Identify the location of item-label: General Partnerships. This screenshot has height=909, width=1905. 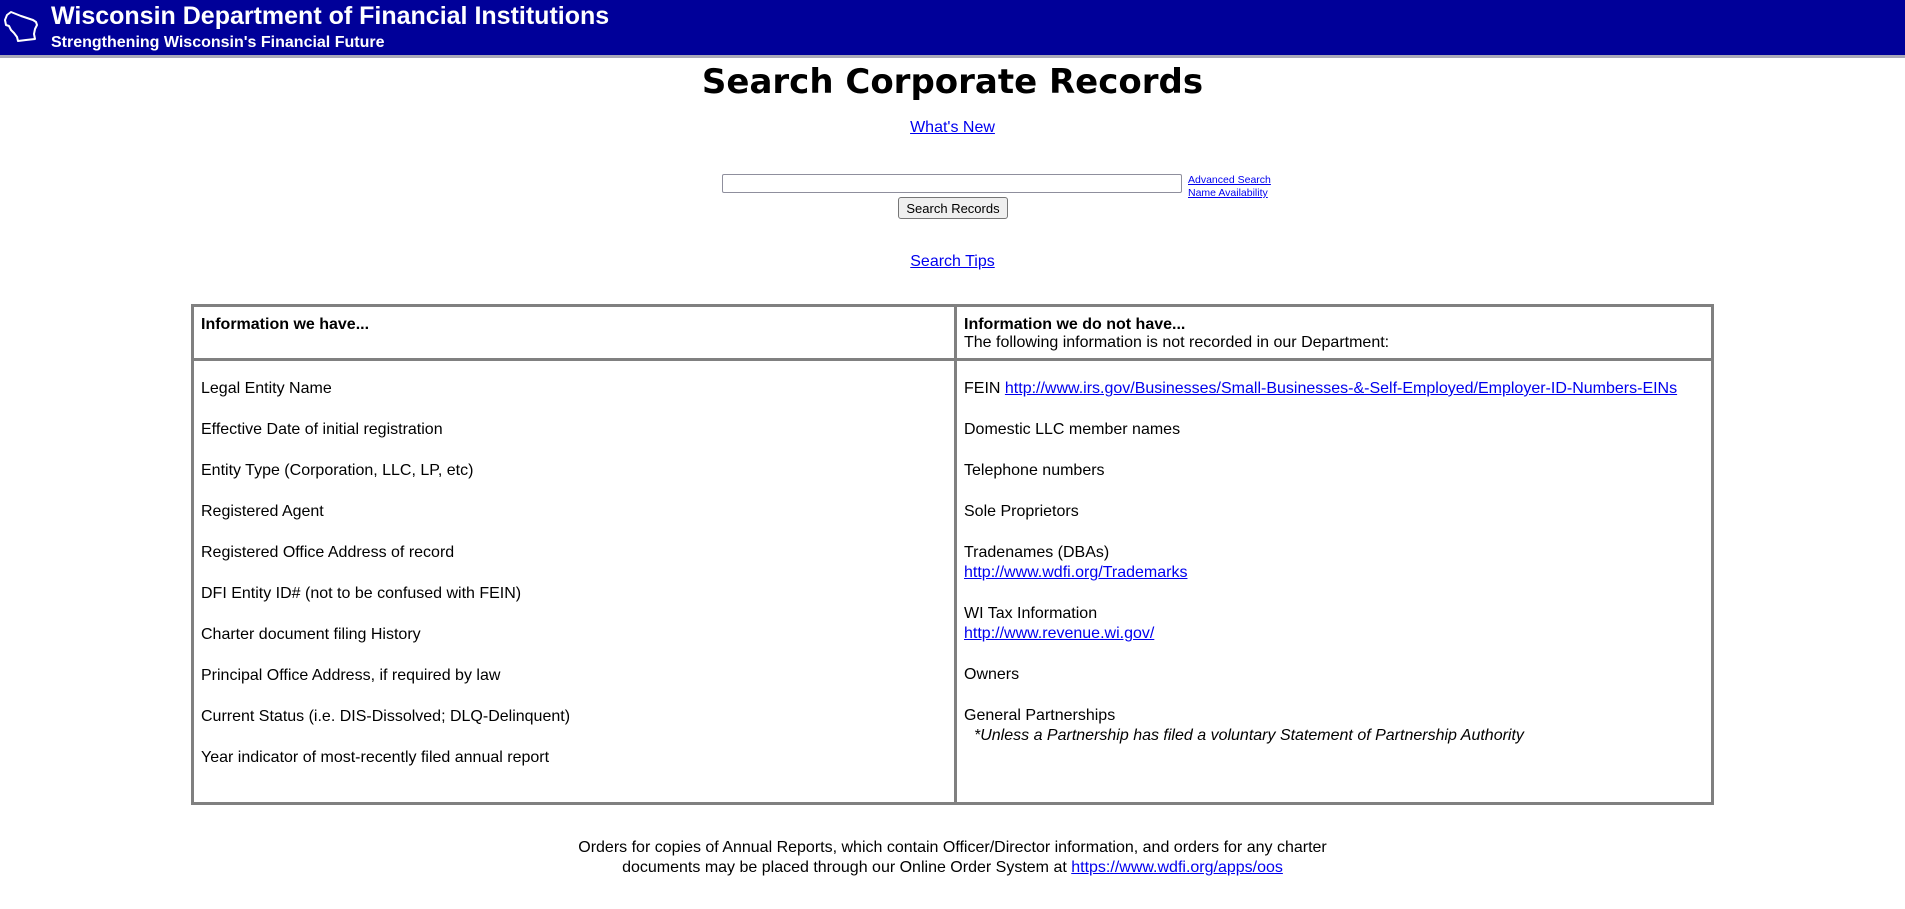
(1040, 715).